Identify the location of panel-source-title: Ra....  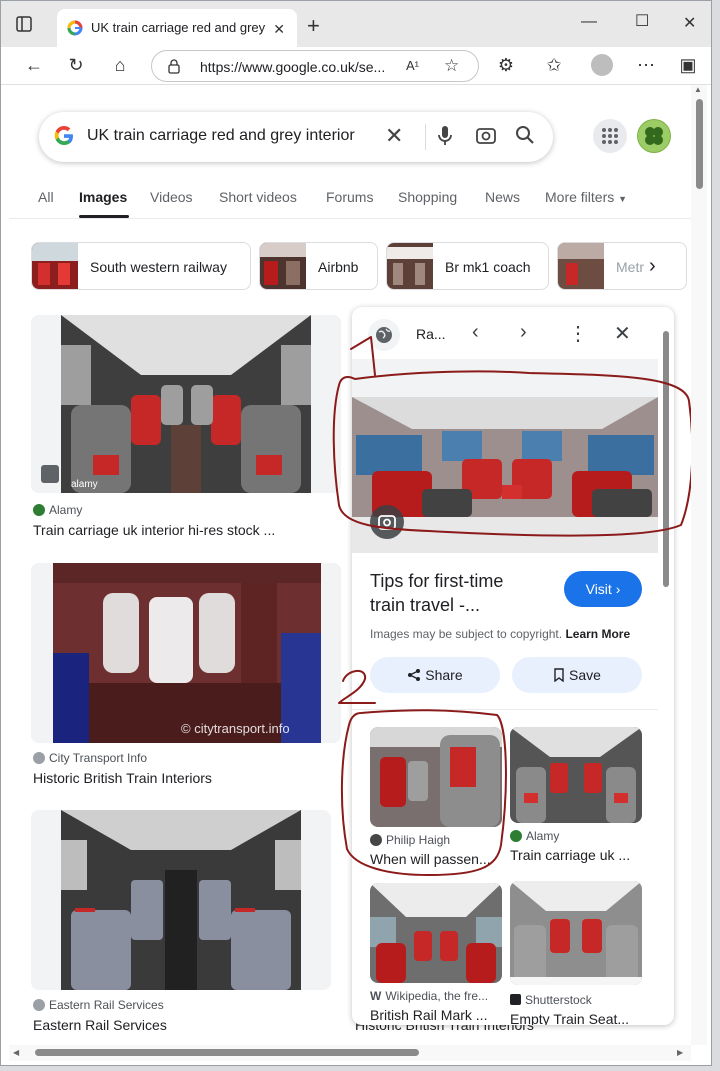
(431, 334).